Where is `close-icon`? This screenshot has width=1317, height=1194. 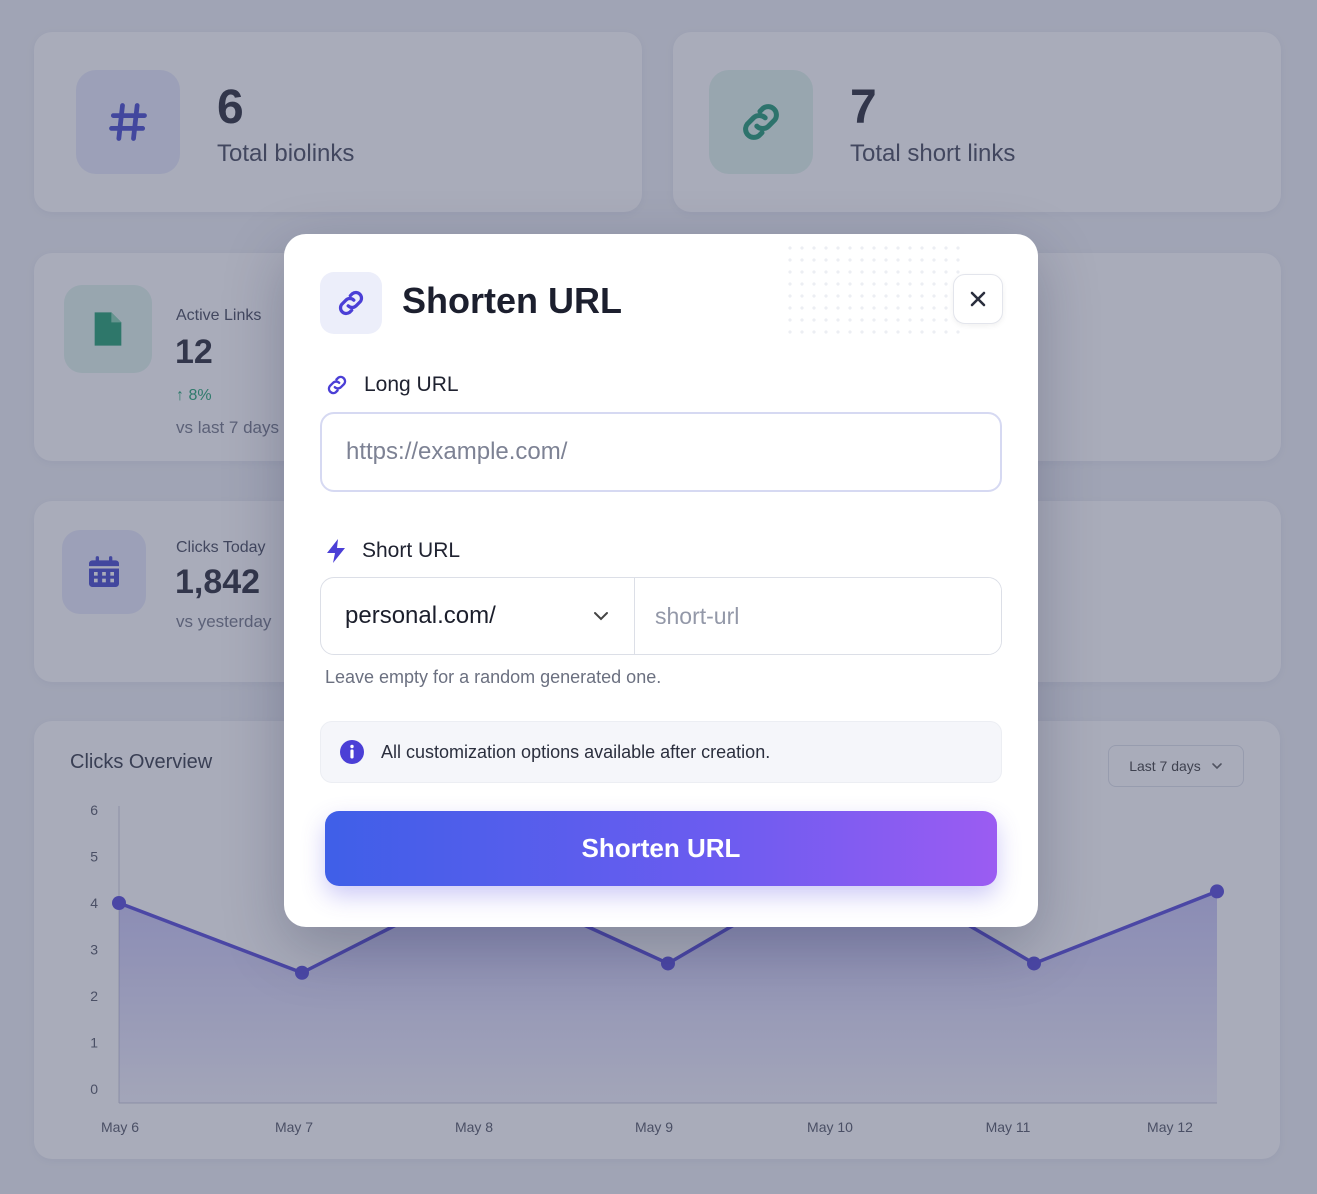 close-icon is located at coordinates (978, 299).